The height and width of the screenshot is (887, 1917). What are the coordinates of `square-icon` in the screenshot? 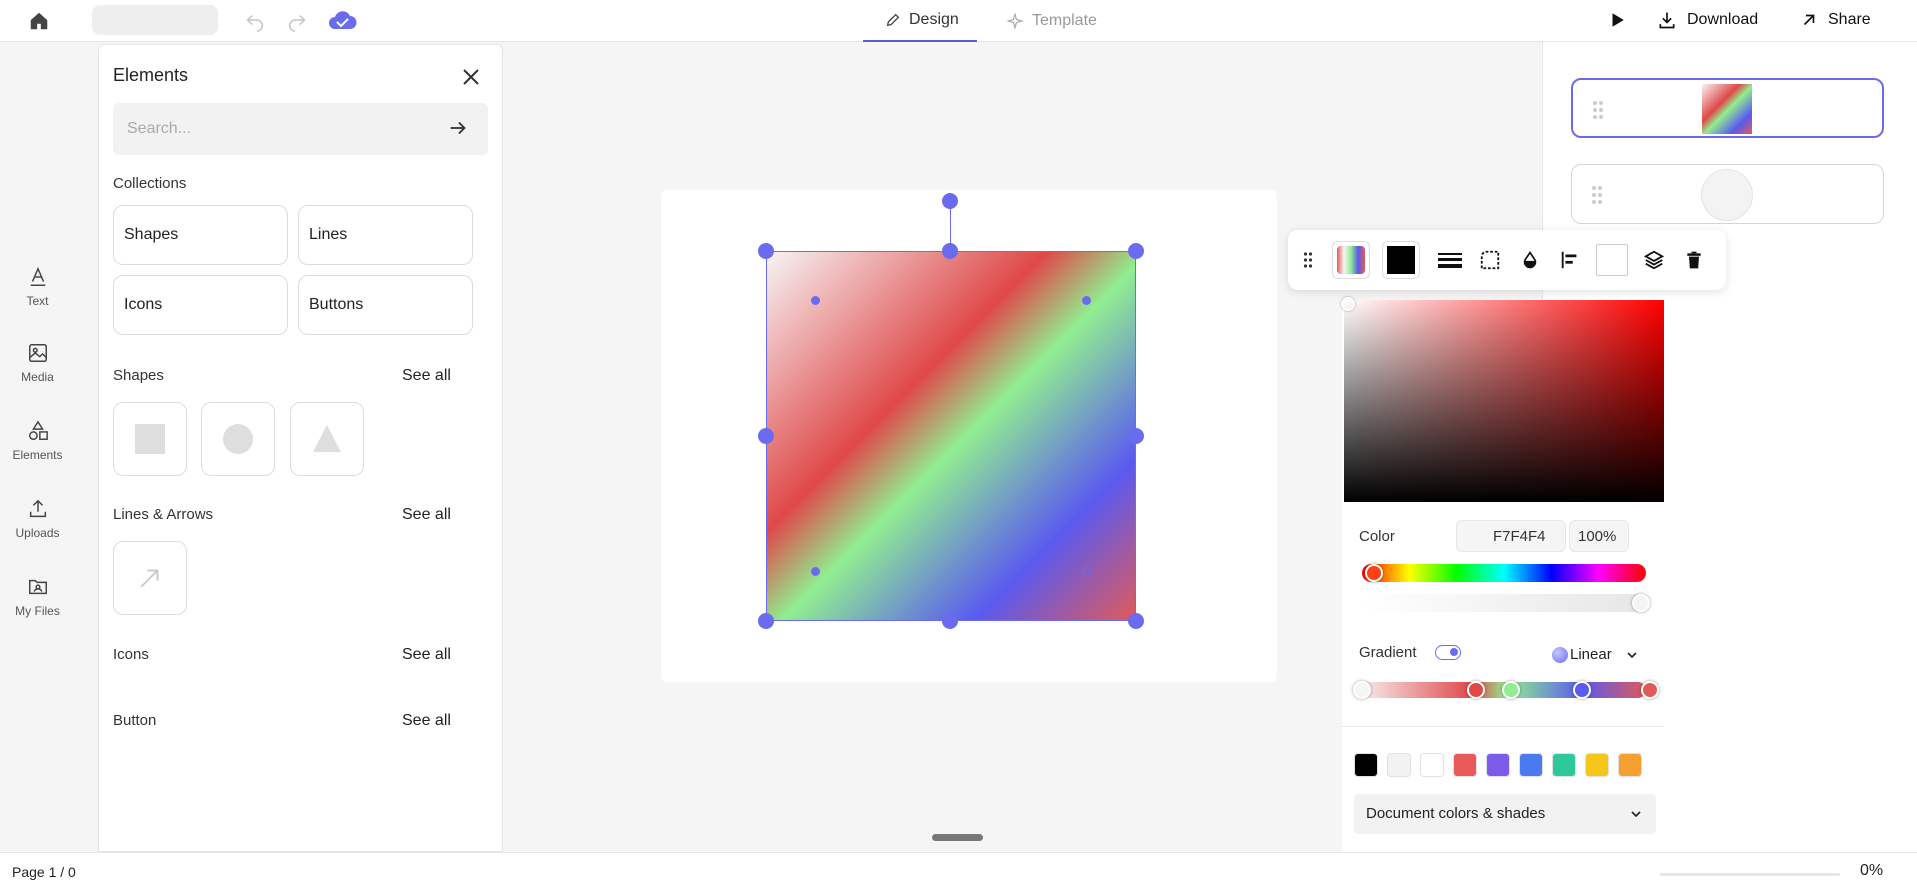 It's located at (150, 439).